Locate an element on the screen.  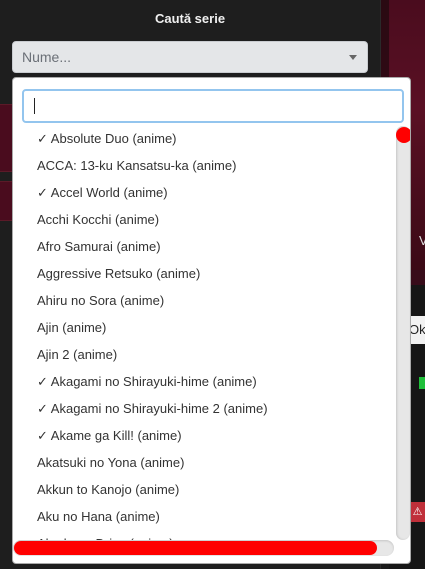
list-item: Ajin (anime) is located at coordinates (203, 327).